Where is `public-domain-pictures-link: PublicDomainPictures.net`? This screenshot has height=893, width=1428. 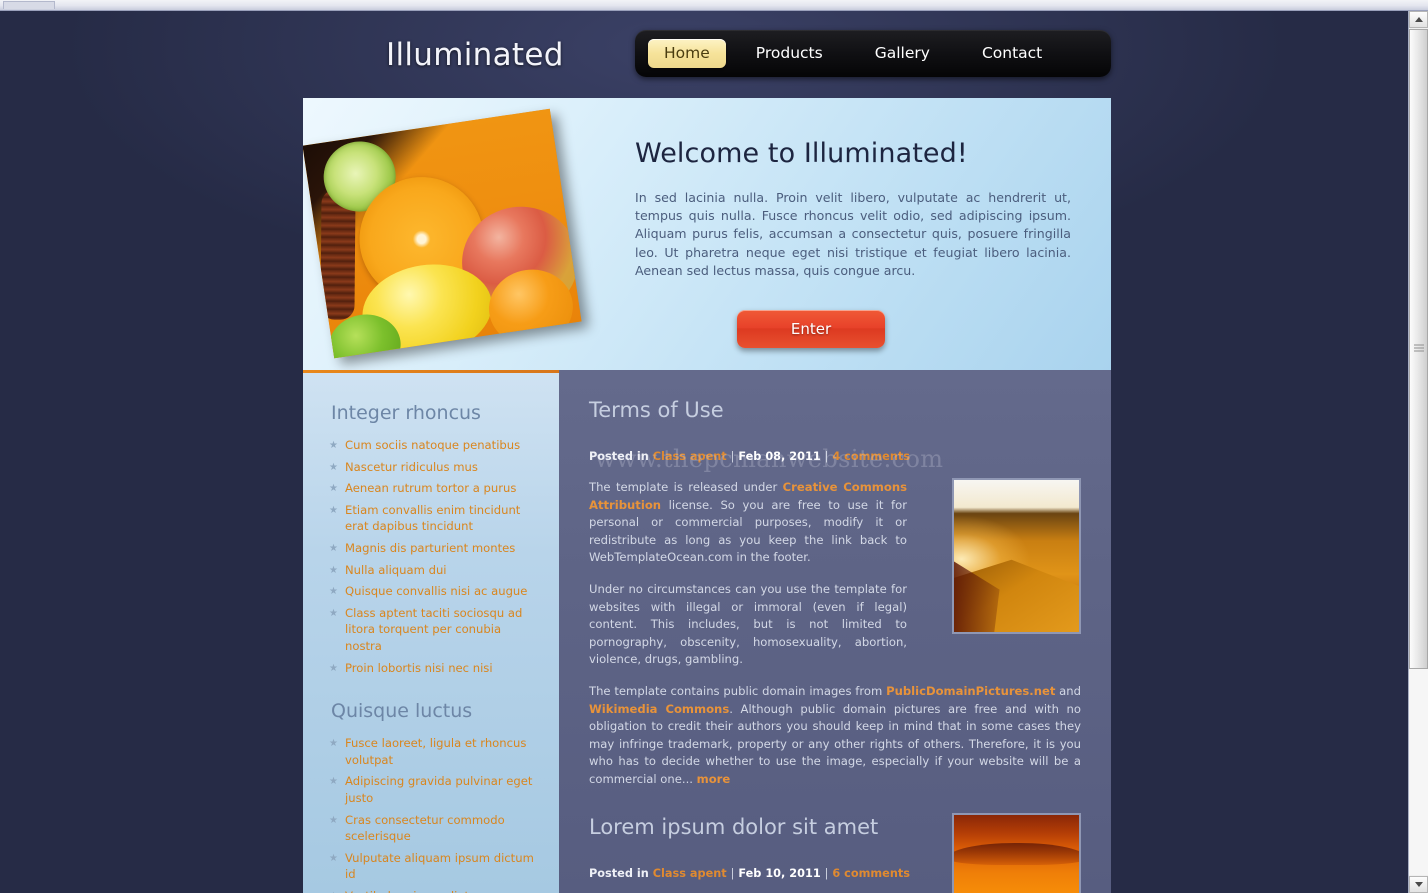
public-domain-pictures-link: PublicDomainPictures.net is located at coordinates (970, 691).